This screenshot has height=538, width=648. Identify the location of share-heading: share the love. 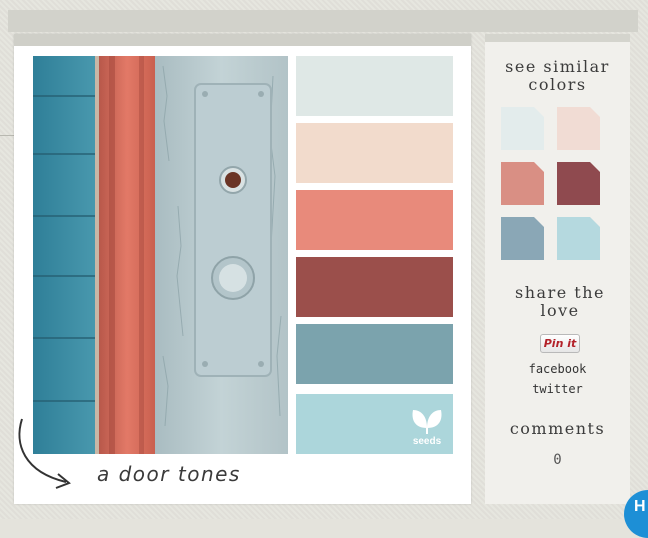
(560, 301).